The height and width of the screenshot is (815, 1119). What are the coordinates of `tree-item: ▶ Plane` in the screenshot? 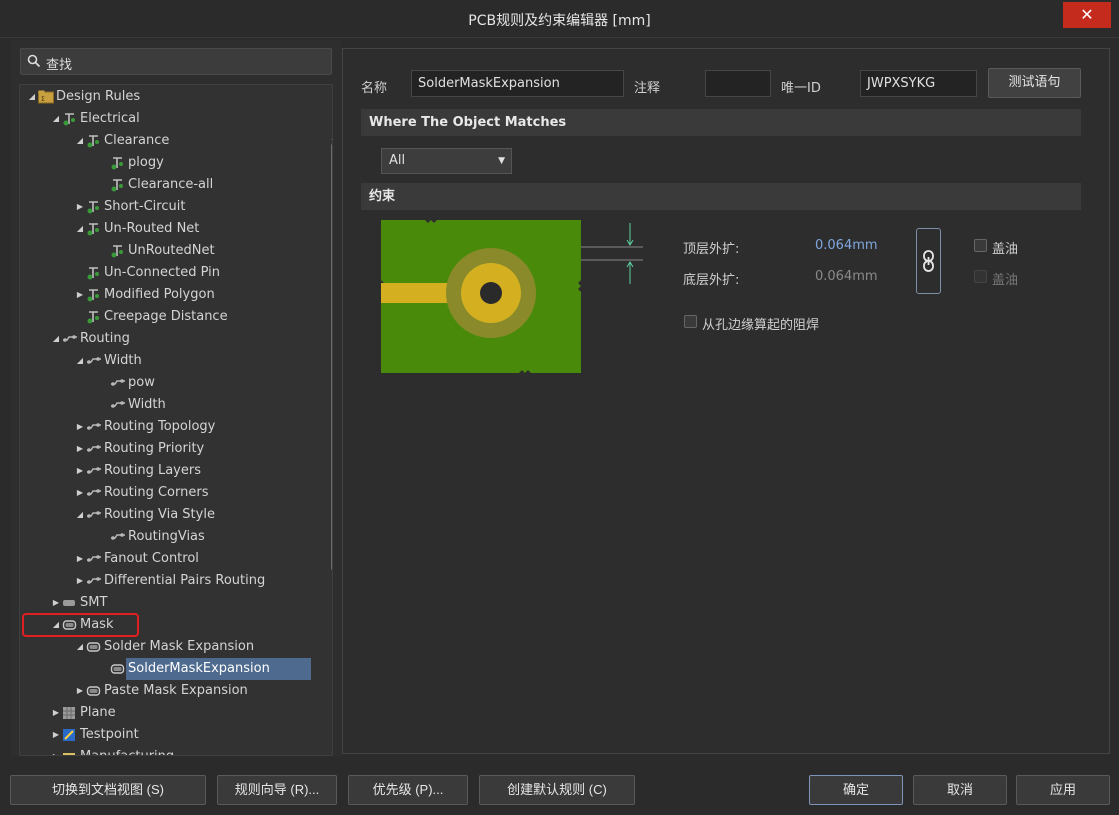 It's located at (83, 713).